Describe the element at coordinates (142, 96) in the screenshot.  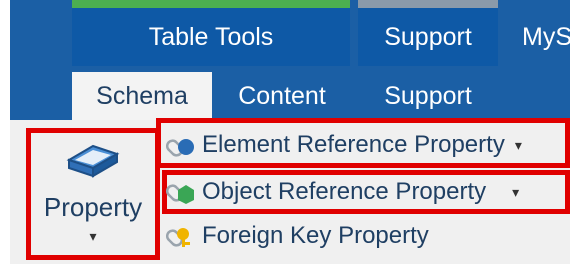
I see `tab-schema: Schema` at that location.